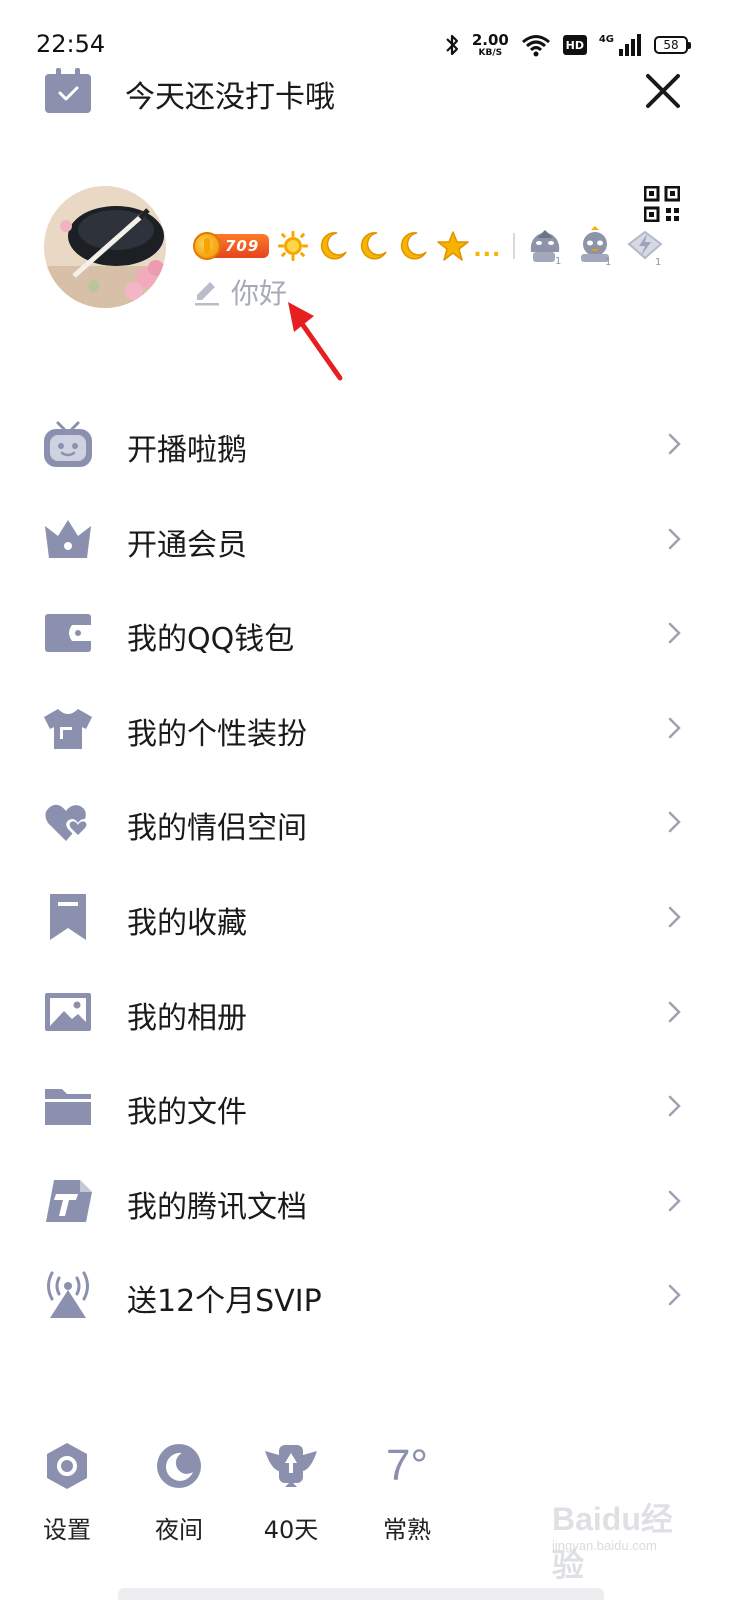 Image resolution: width=738 pixels, height=1600 pixels. Describe the element at coordinates (596, 246) in the screenshot. I see `penguin-rocket-icon: 1` at that location.